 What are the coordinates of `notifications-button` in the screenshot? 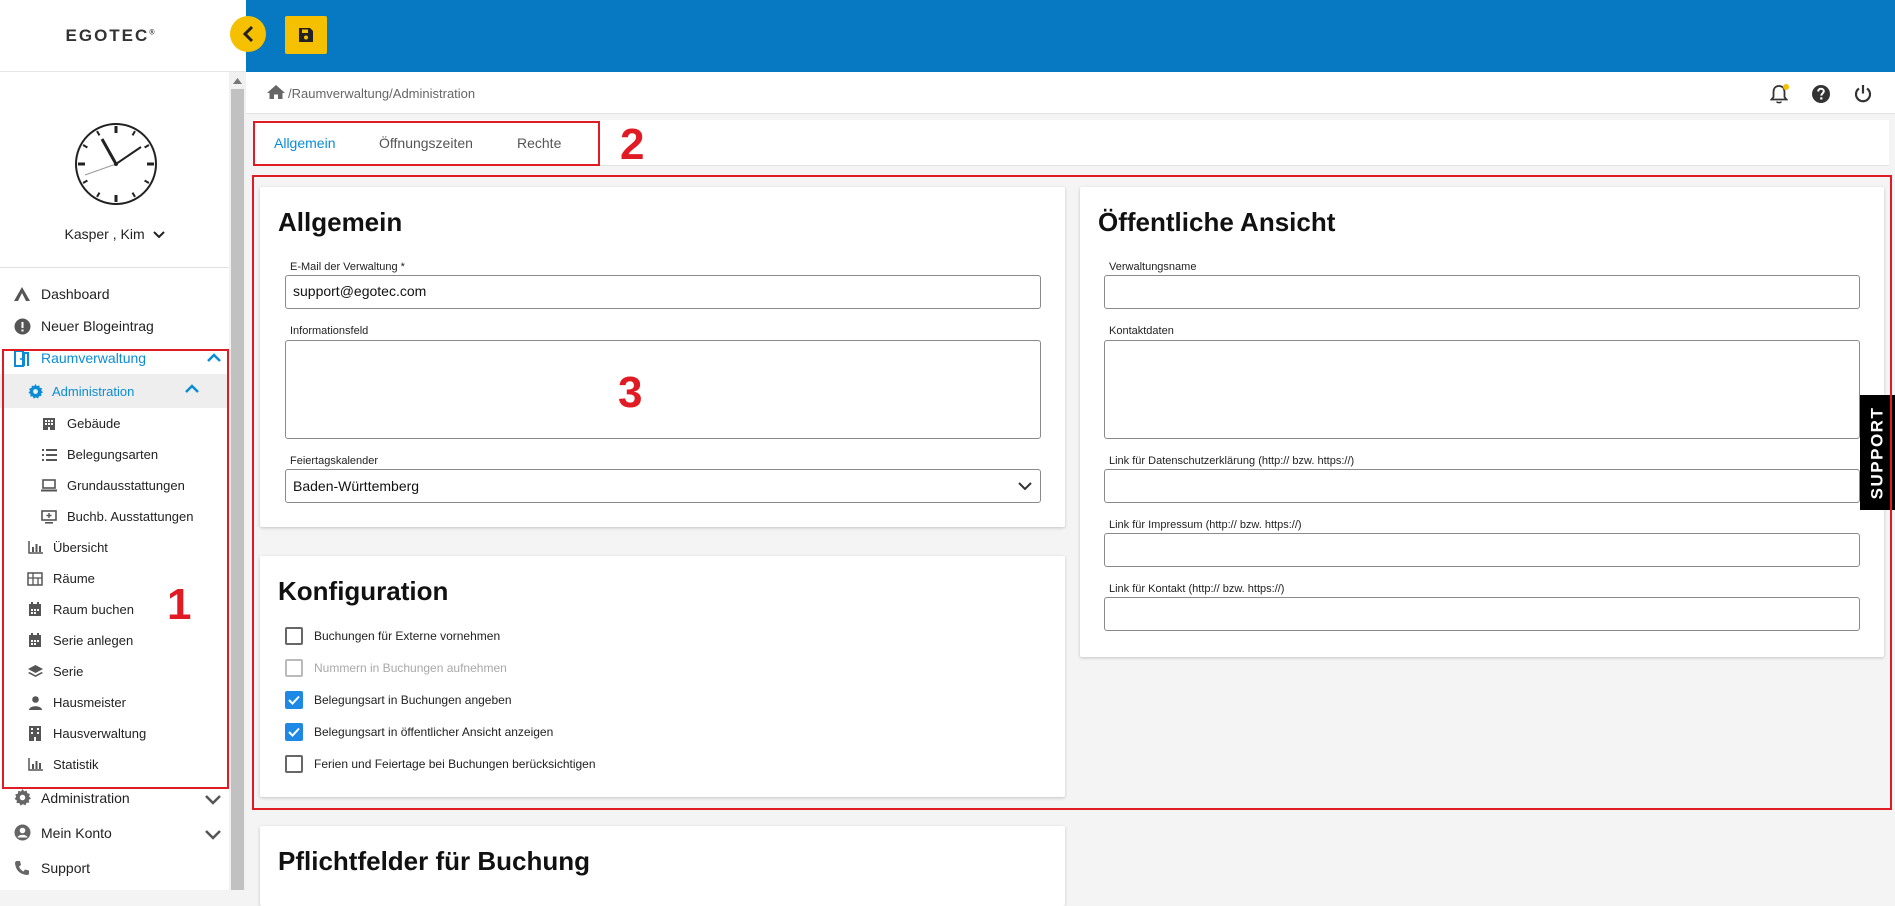 It's located at (1779, 94).